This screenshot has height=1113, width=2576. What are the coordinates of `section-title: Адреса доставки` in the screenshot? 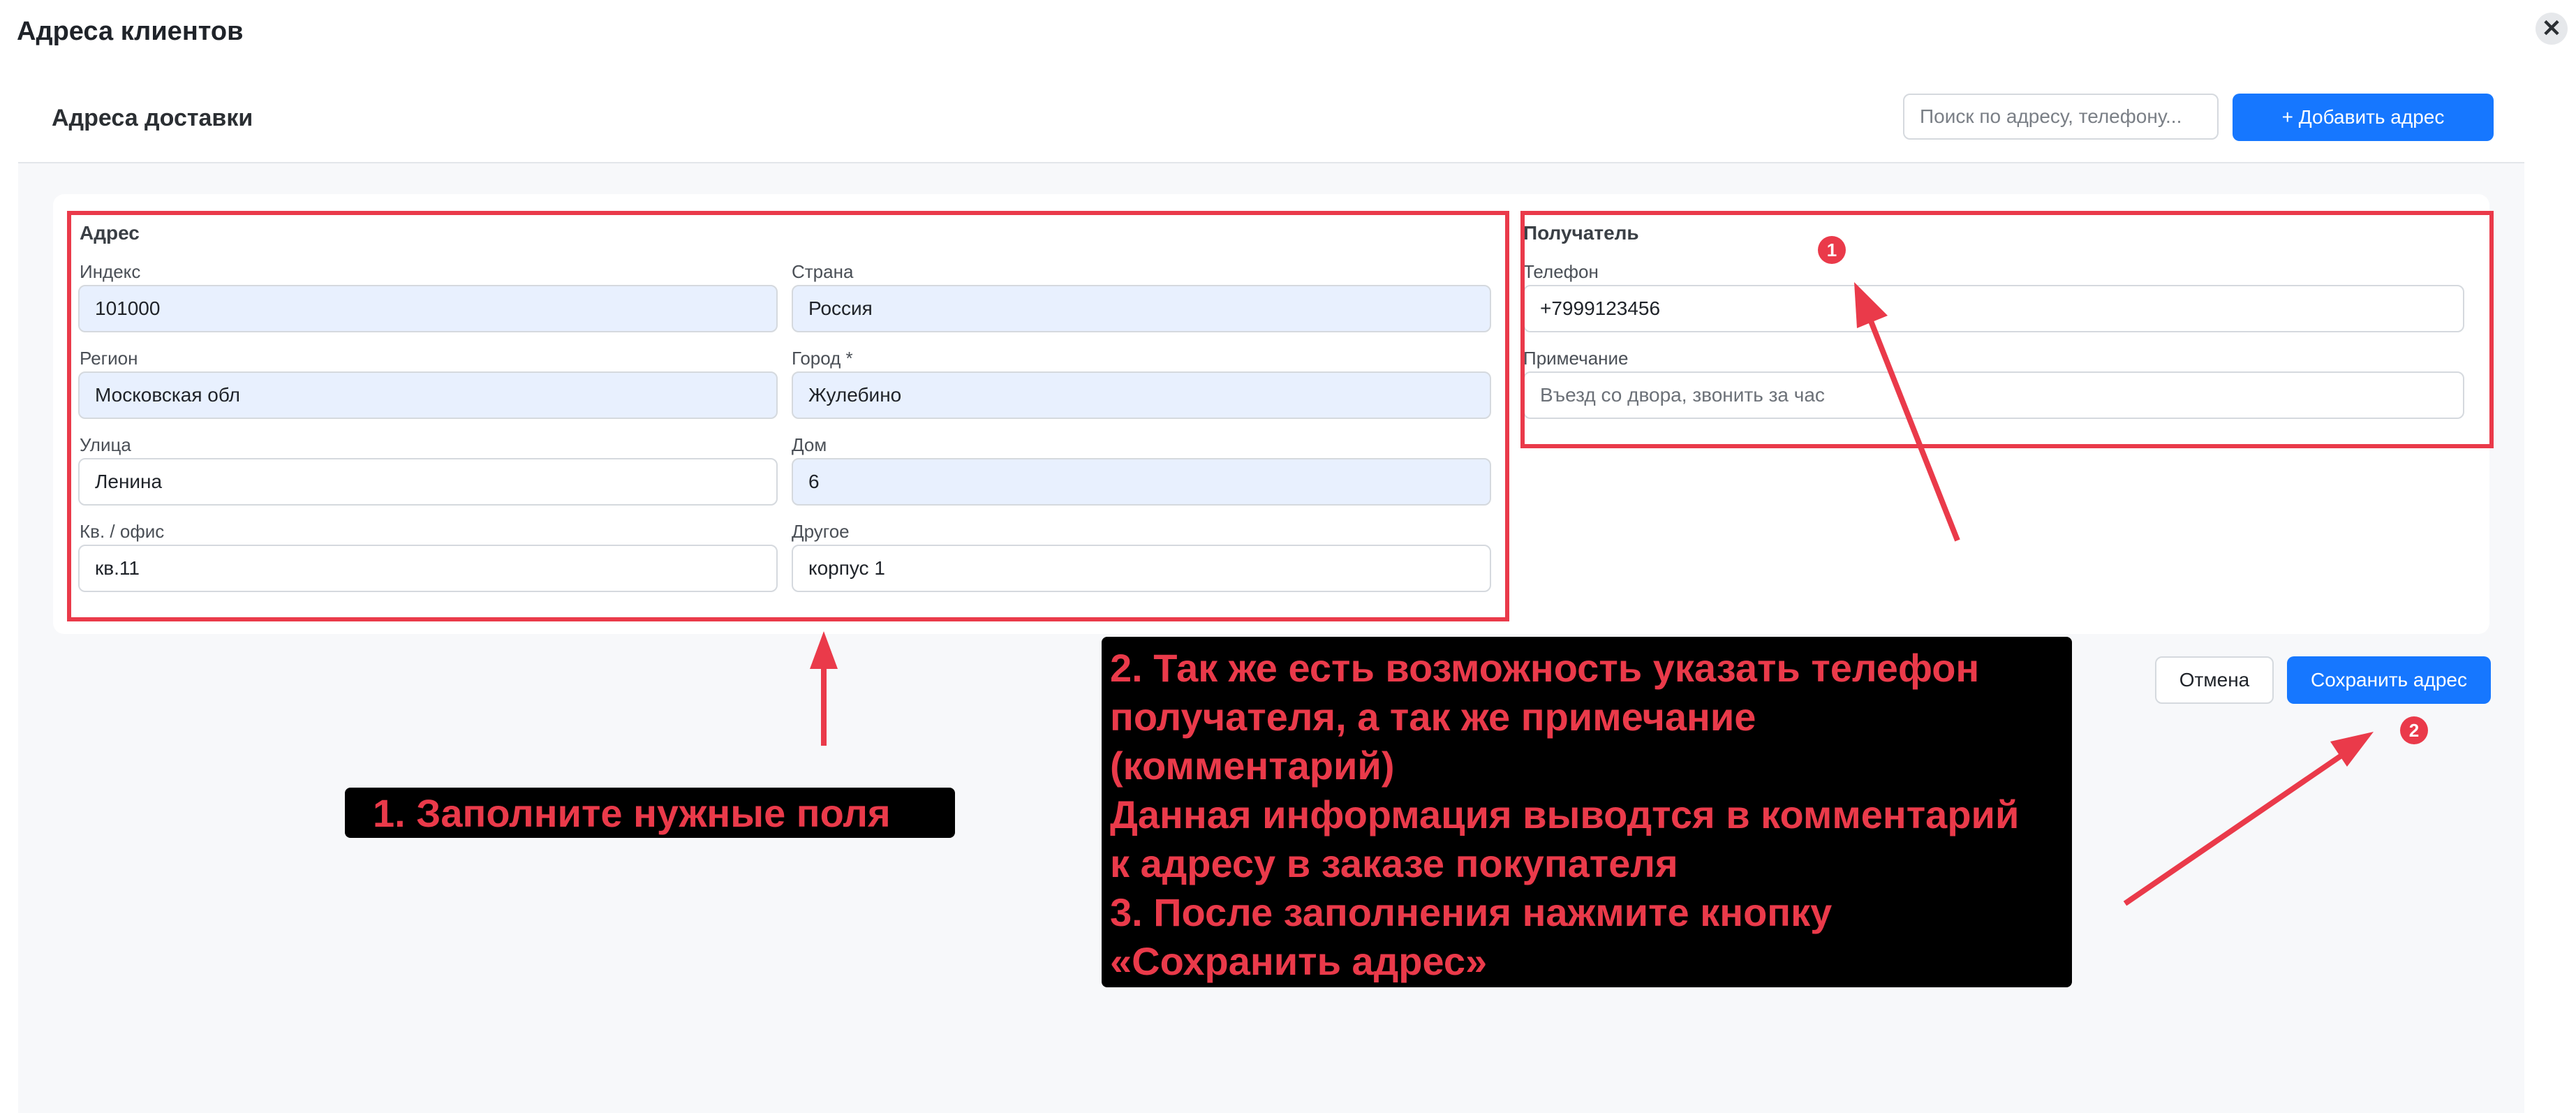 It's located at (152, 118).